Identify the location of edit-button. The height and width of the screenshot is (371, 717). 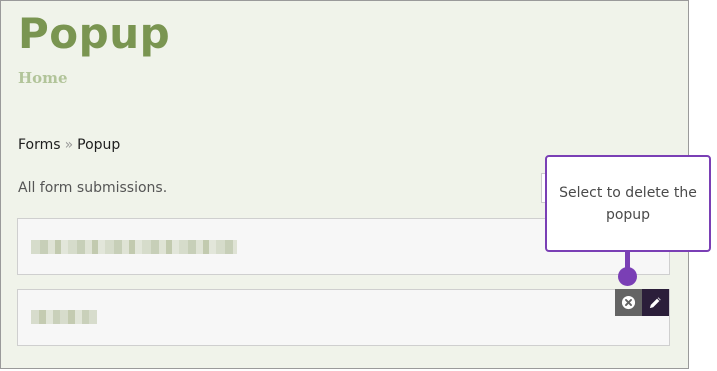
(655, 302).